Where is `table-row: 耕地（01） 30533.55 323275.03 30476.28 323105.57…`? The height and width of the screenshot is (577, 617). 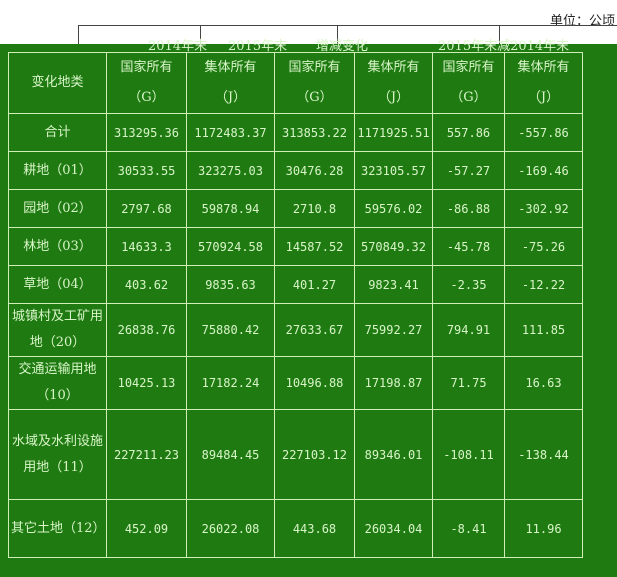
table-row: 耕地（01） 30533.55 323275.03 30476.28 323105.57… is located at coordinates (295, 170).